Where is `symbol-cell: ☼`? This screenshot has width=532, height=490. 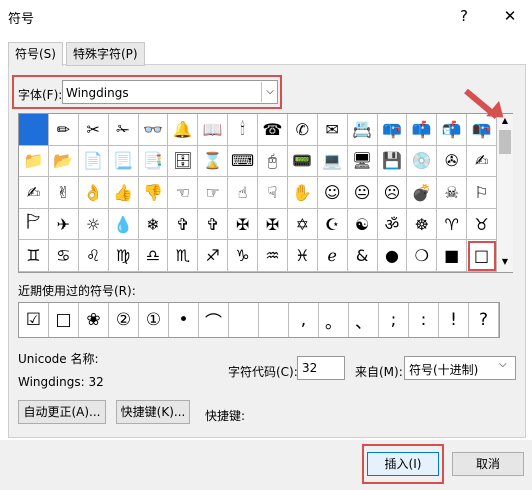
symbol-cell: ☼ is located at coordinates (93, 224).